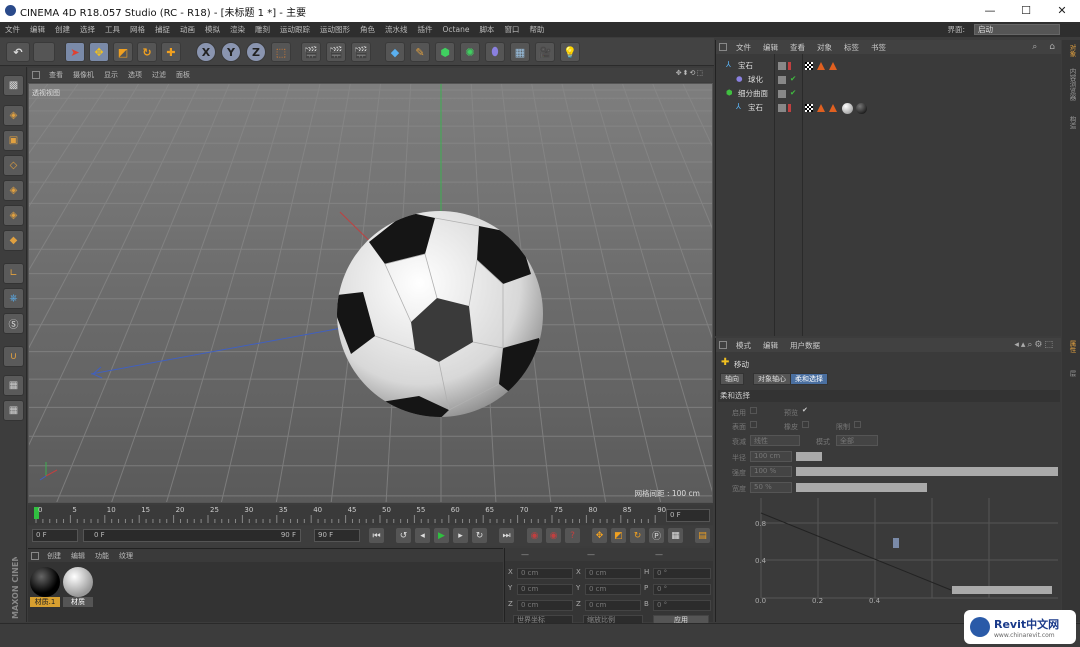  I want to click on menu-mesh: 网格, so click(137, 29).